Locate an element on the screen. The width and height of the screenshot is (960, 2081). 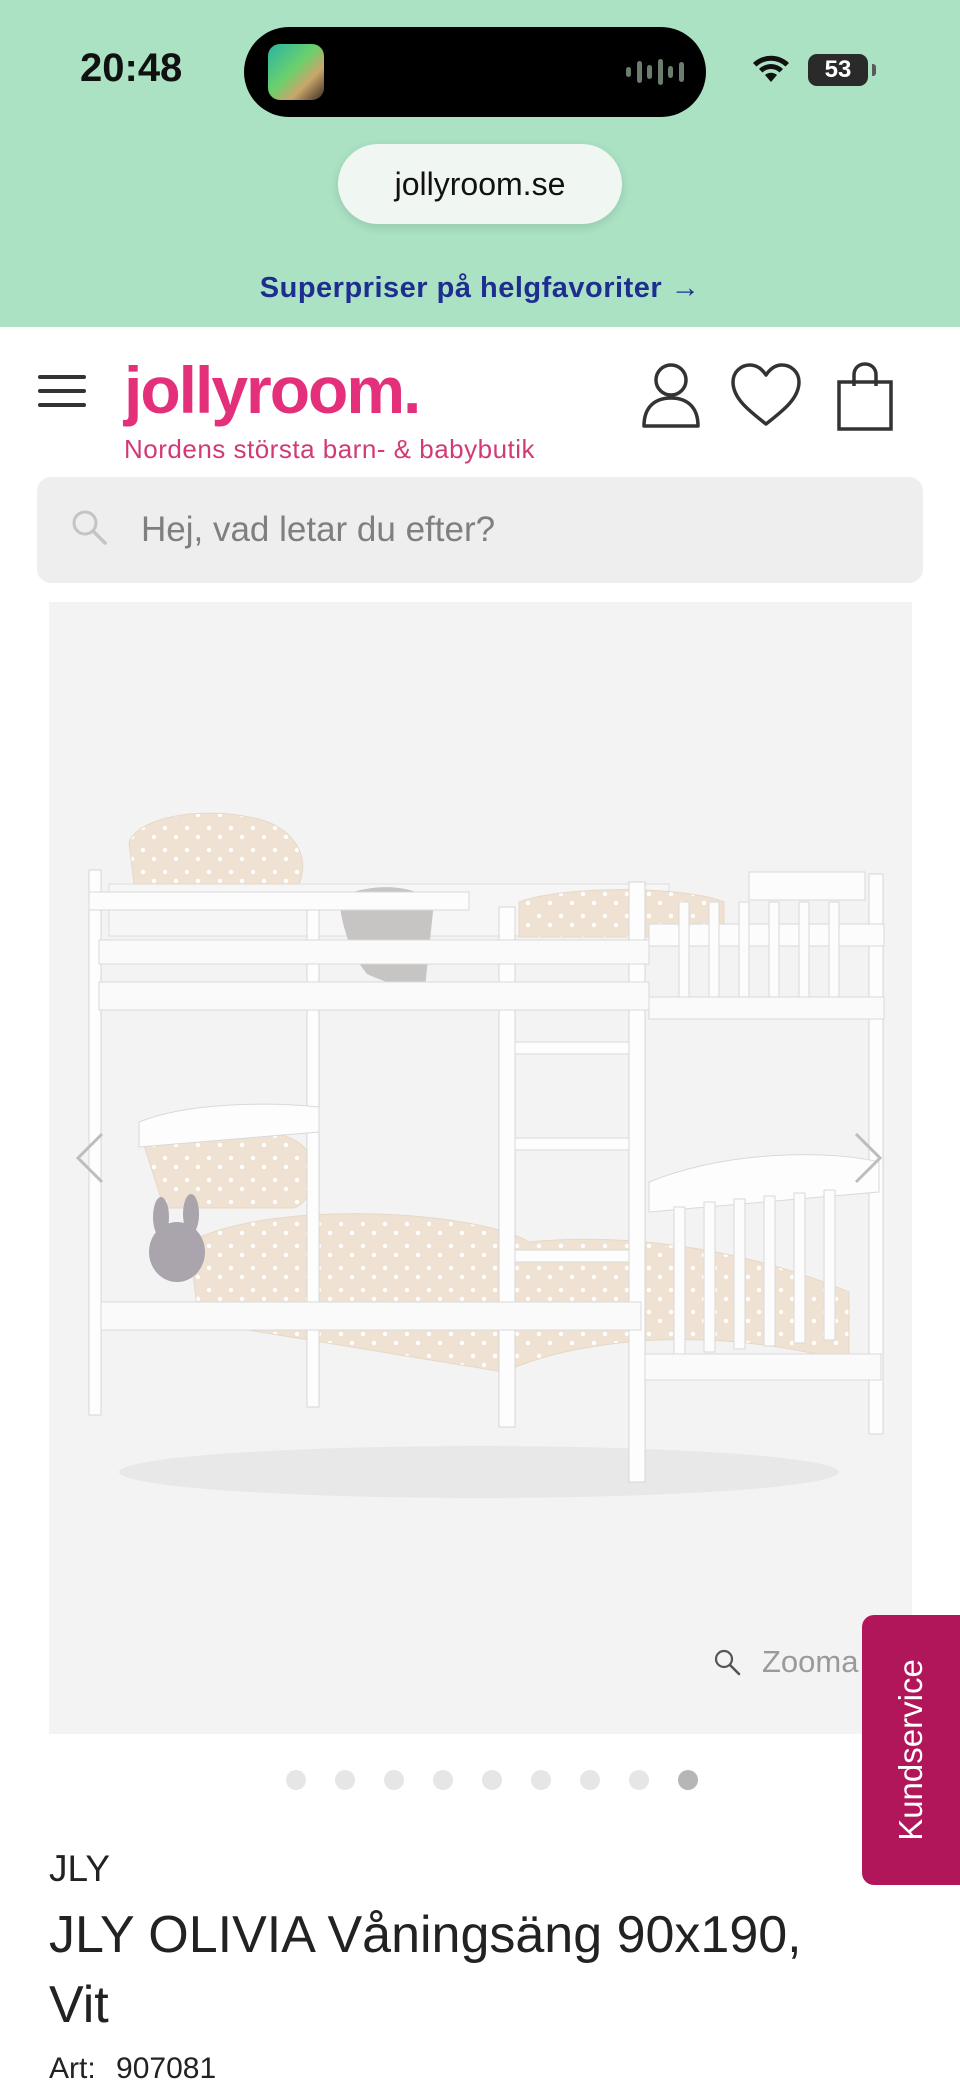
dynamic-island is located at coordinates (475, 72).